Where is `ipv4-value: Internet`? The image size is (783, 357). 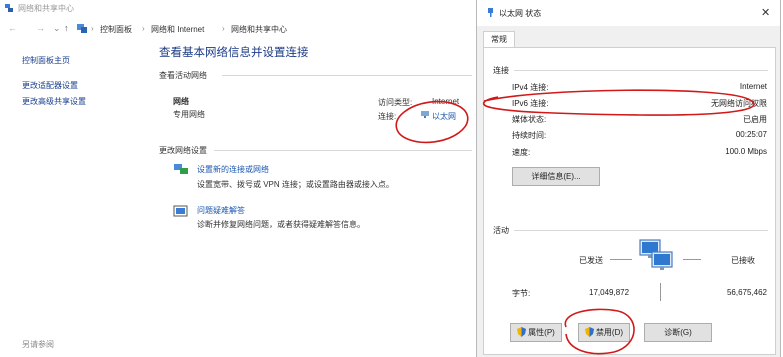
ipv4-value: Internet is located at coordinates (753, 86).